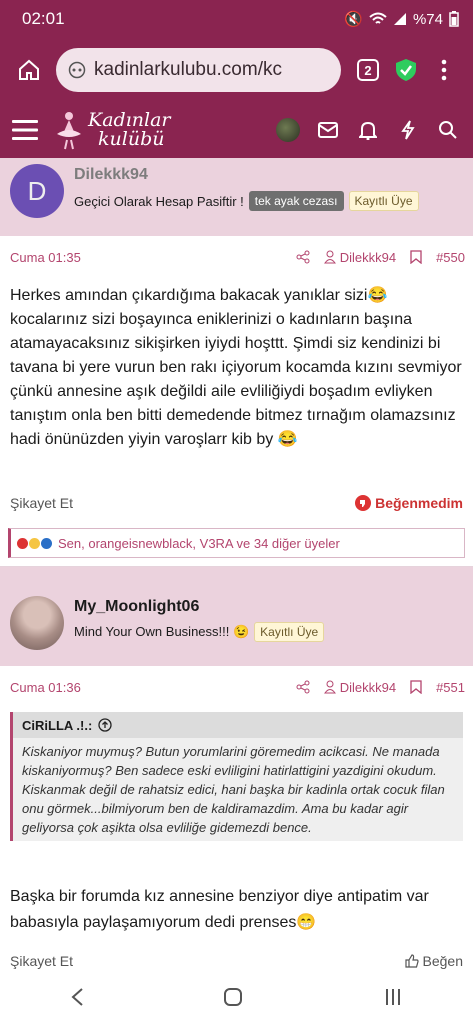 Image resolution: width=473 pixels, height=1024 pixels. Describe the element at coordinates (153, 687) in the screenshot. I see `post-date: Cuma 01:36` at that location.